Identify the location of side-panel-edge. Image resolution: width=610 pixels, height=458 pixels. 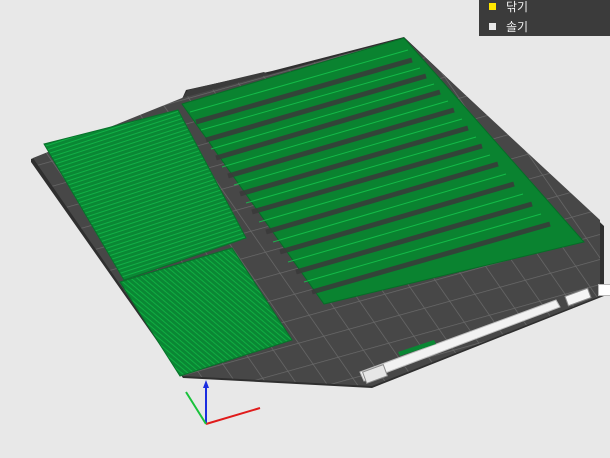
(604, 290).